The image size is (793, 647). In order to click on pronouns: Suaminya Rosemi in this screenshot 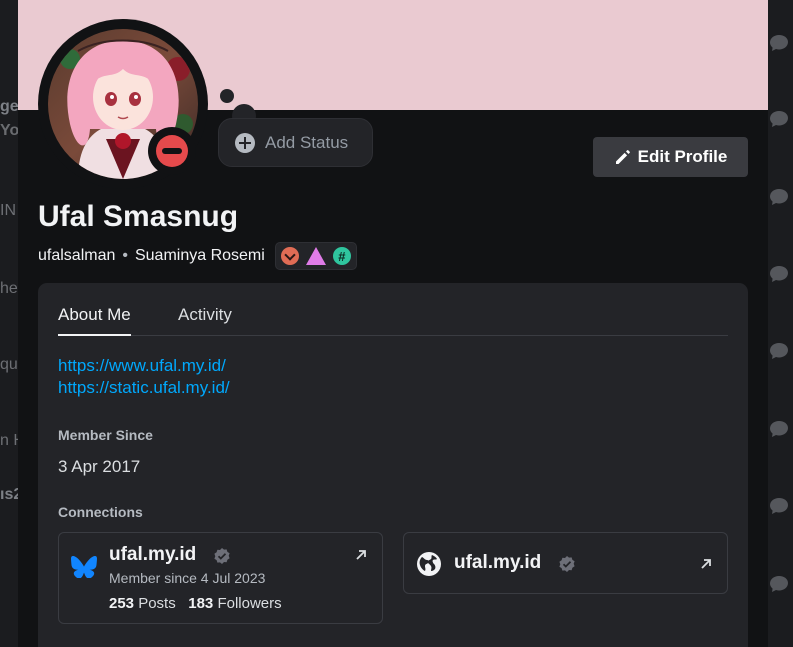, I will do `click(199, 255)`.